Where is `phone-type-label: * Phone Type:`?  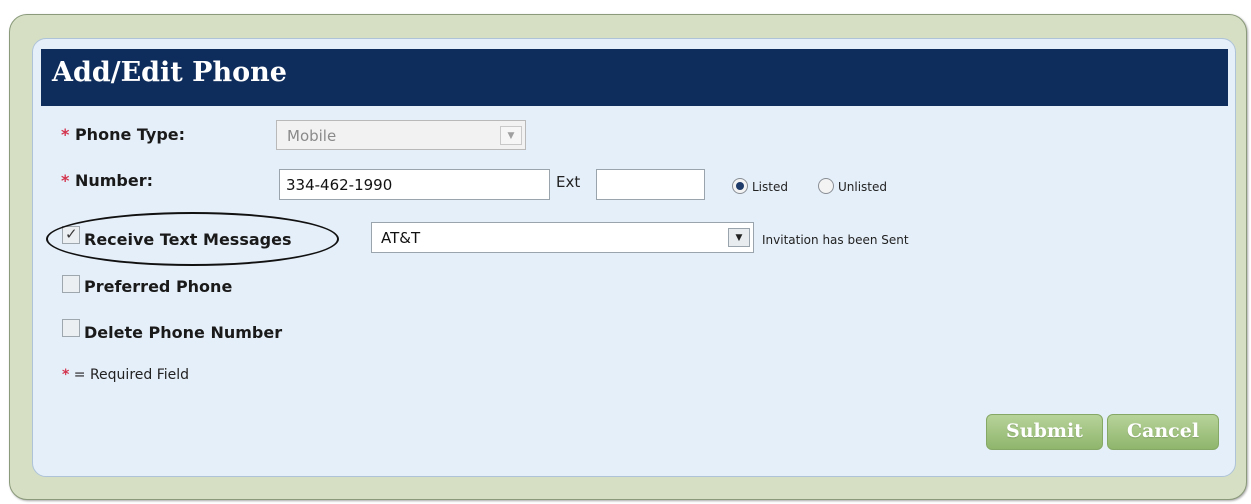 phone-type-label: * Phone Type: is located at coordinates (123, 134).